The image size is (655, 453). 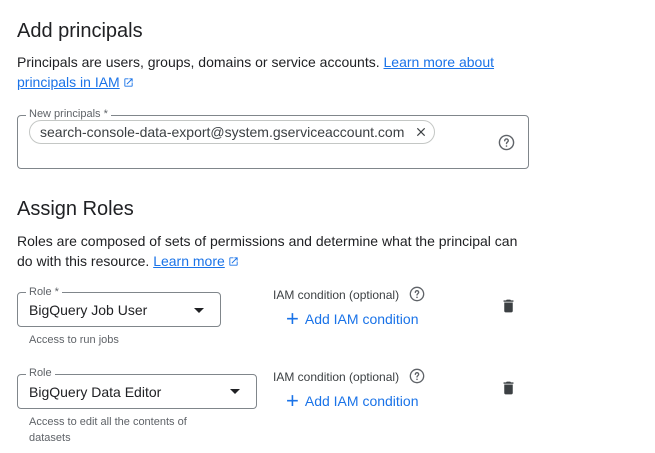 I want to click on learn-more-principals-line2: principals in IAM, so click(x=75, y=82).